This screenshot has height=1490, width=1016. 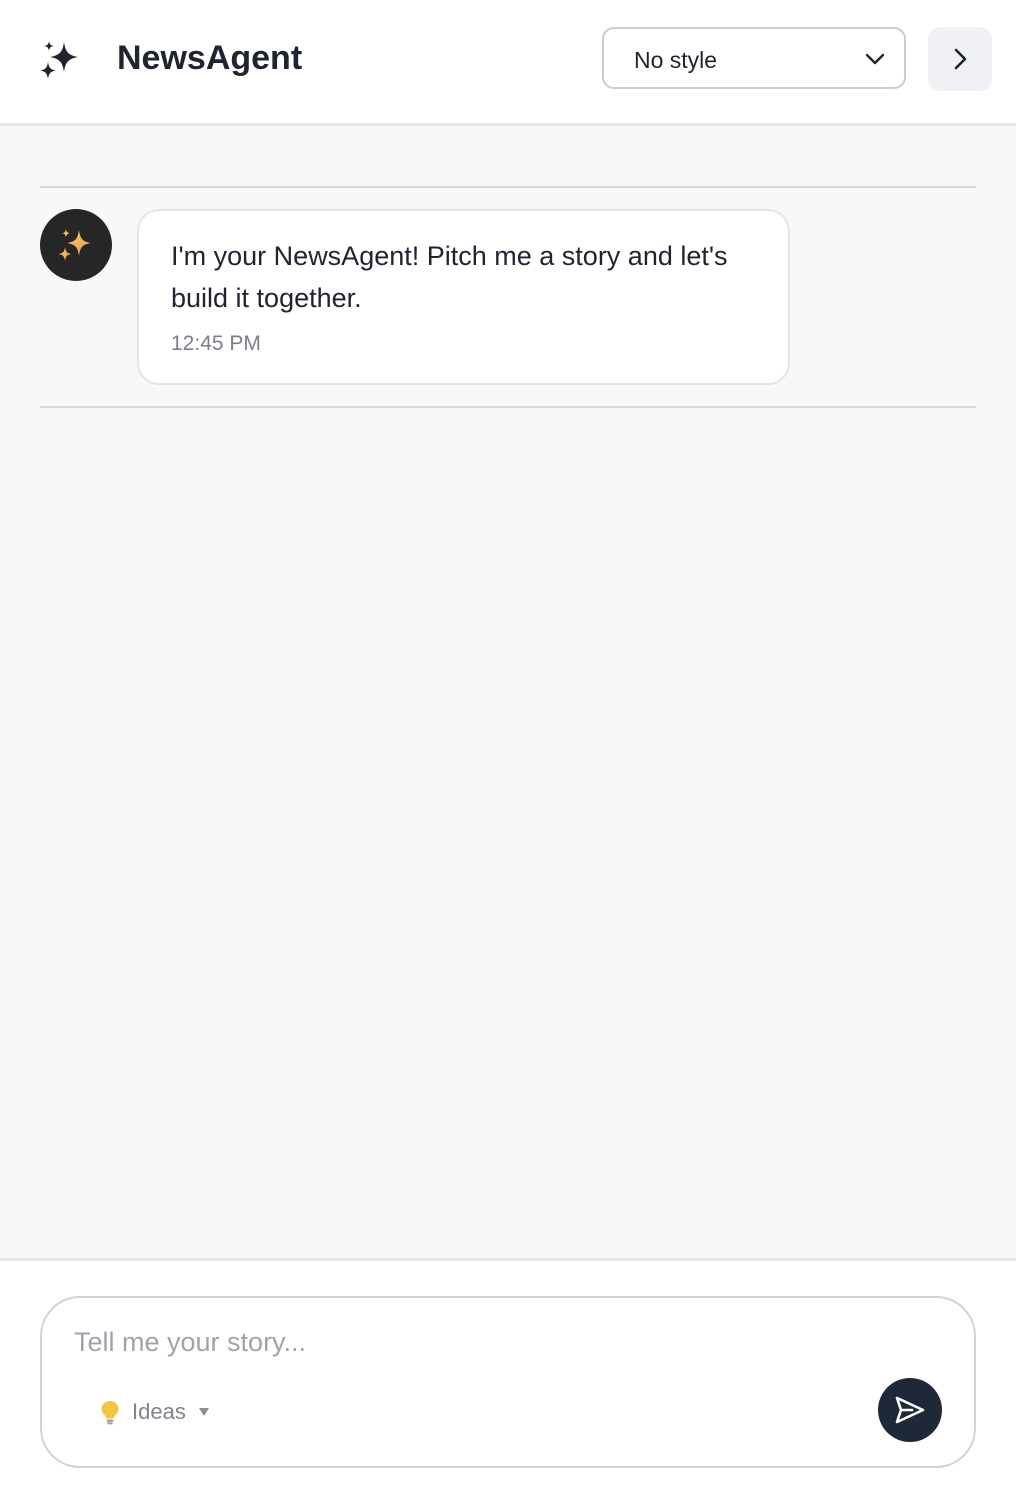 What do you see at coordinates (159, 1411) in the screenshot?
I see `ideas-label: Ideas` at bounding box center [159, 1411].